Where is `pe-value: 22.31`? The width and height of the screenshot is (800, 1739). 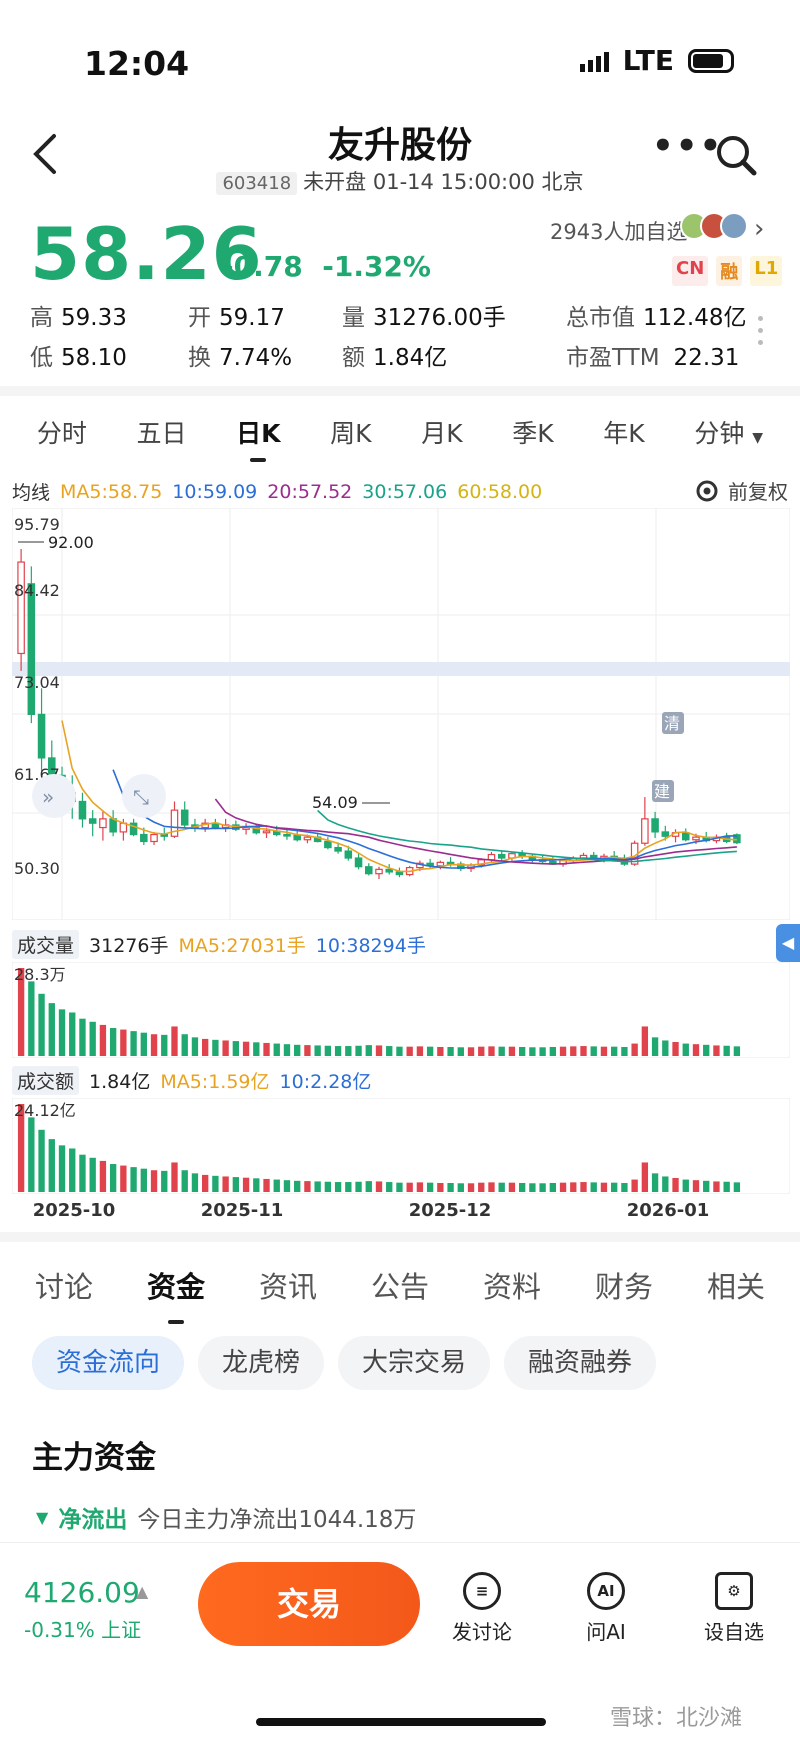 pe-value: 22.31 is located at coordinates (706, 358).